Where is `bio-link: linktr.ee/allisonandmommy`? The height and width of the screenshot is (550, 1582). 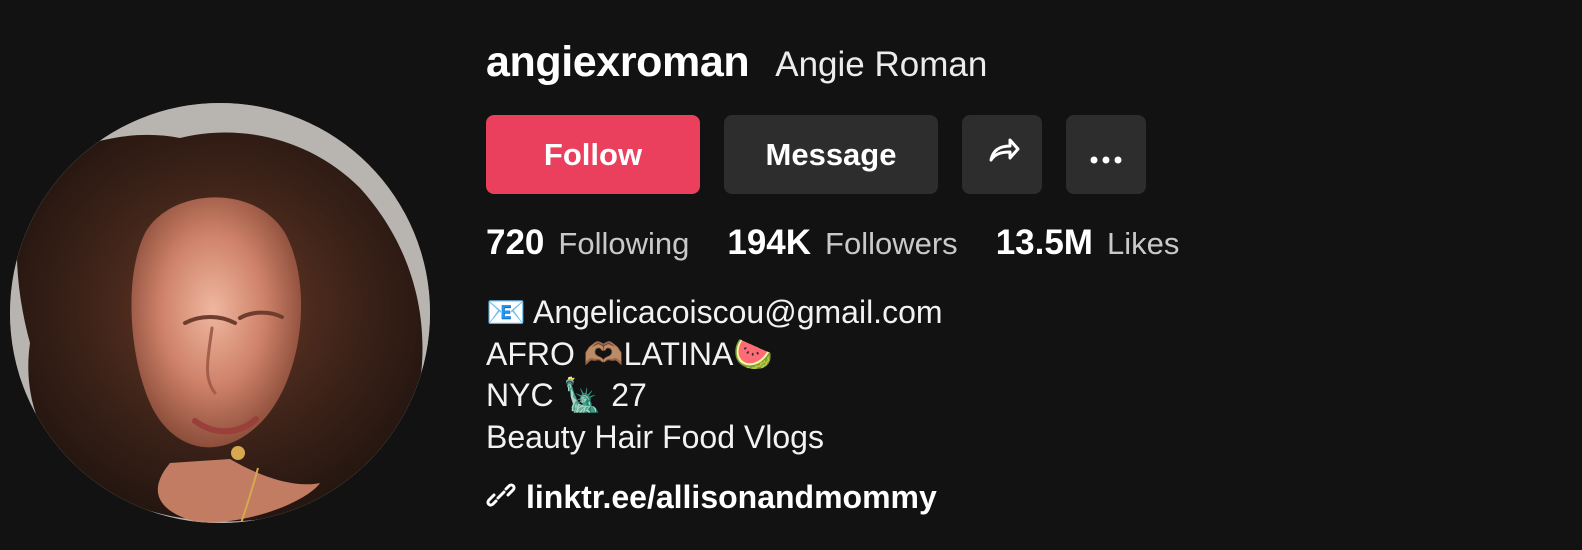 bio-link: linktr.ee/allisonandmommy is located at coordinates (711, 497).